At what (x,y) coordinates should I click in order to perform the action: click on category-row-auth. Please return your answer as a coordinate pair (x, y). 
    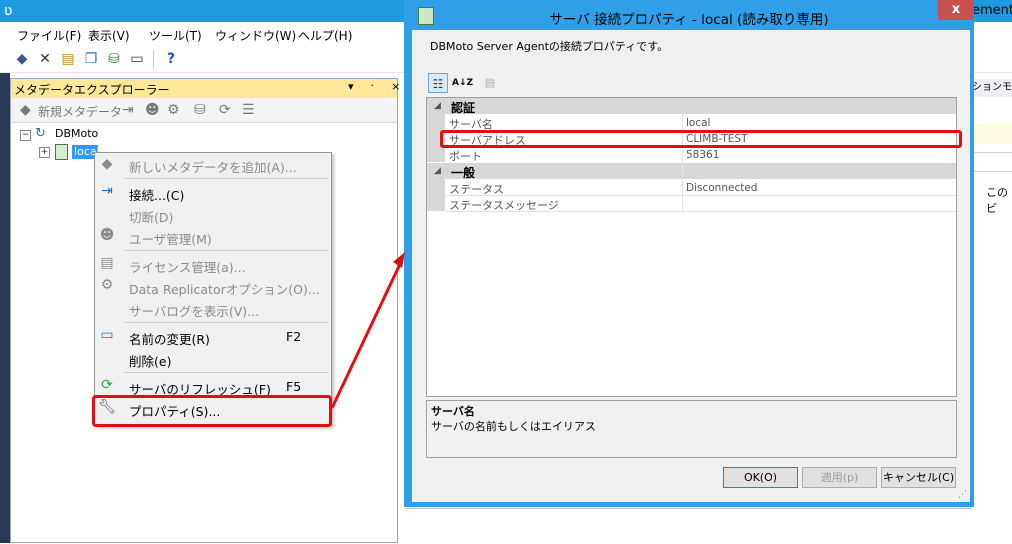
    Looking at the image, I should click on (691, 106).